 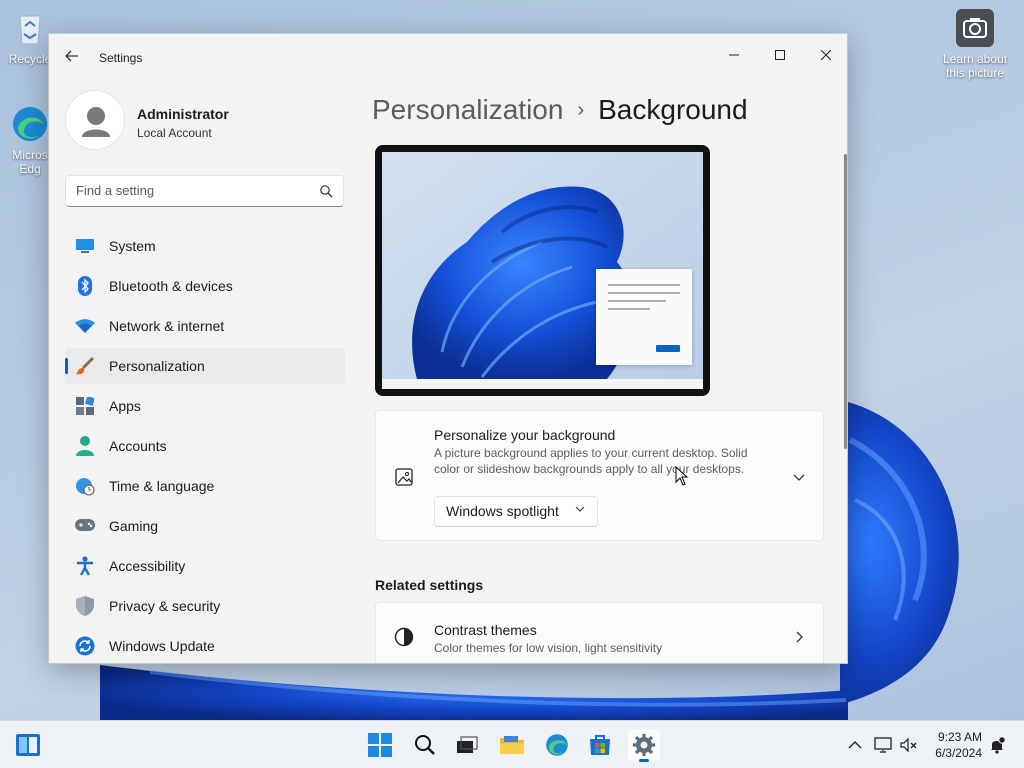 What do you see at coordinates (404, 637) in the screenshot?
I see `contrast-icon` at bounding box center [404, 637].